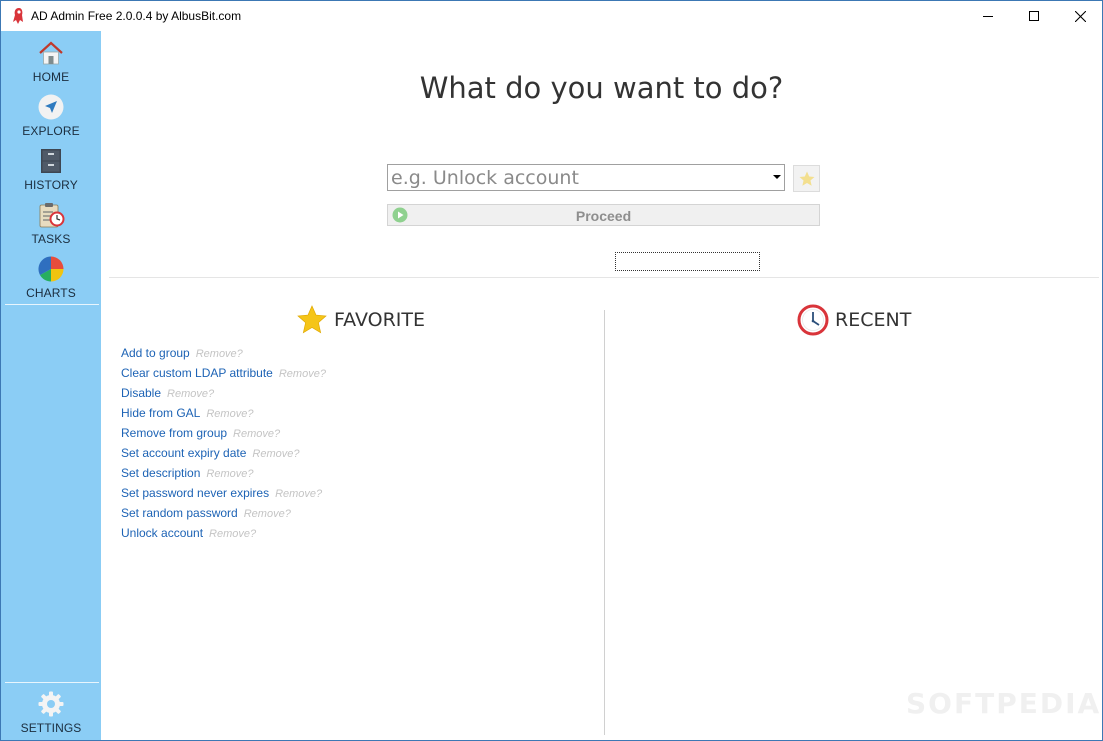  Describe the element at coordinates (174, 433) in the screenshot. I see `favorite-link: Remove from group` at that location.